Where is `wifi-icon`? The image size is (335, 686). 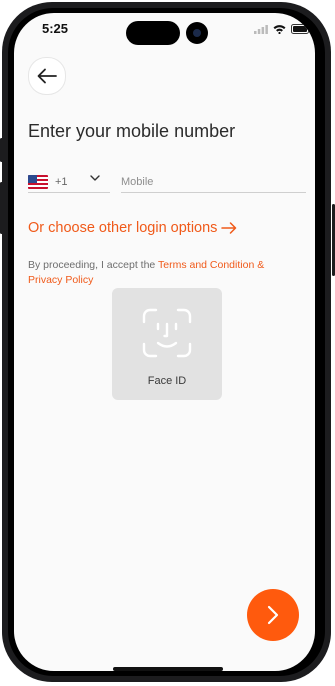 wifi-icon is located at coordinates (279, 29).